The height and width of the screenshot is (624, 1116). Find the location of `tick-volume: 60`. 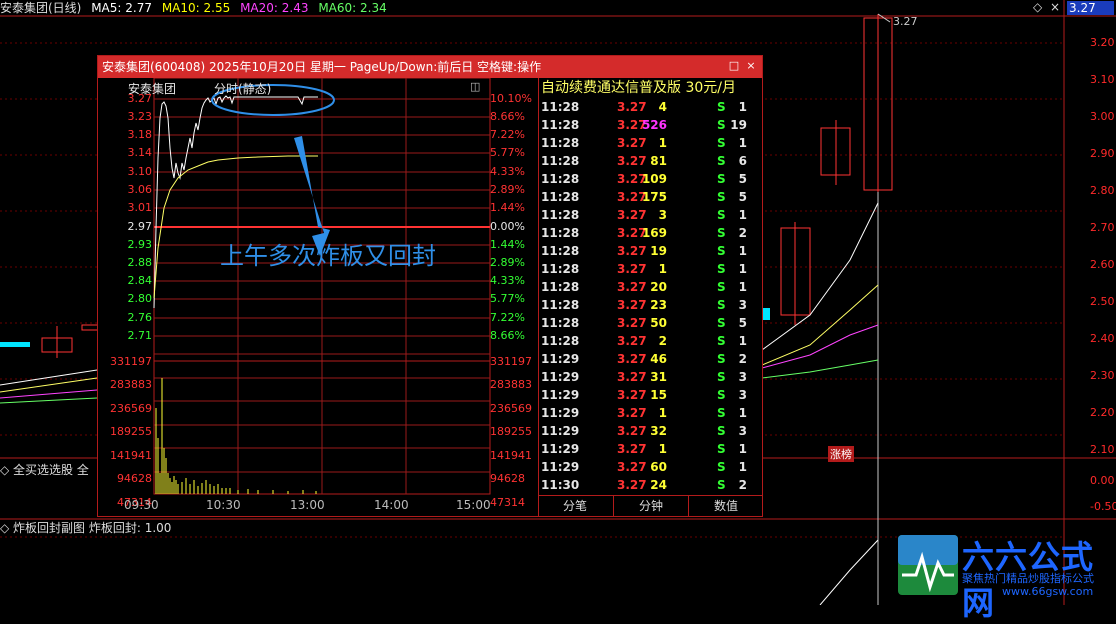

tick-volume: 60 is located at coordinates (658, 467).